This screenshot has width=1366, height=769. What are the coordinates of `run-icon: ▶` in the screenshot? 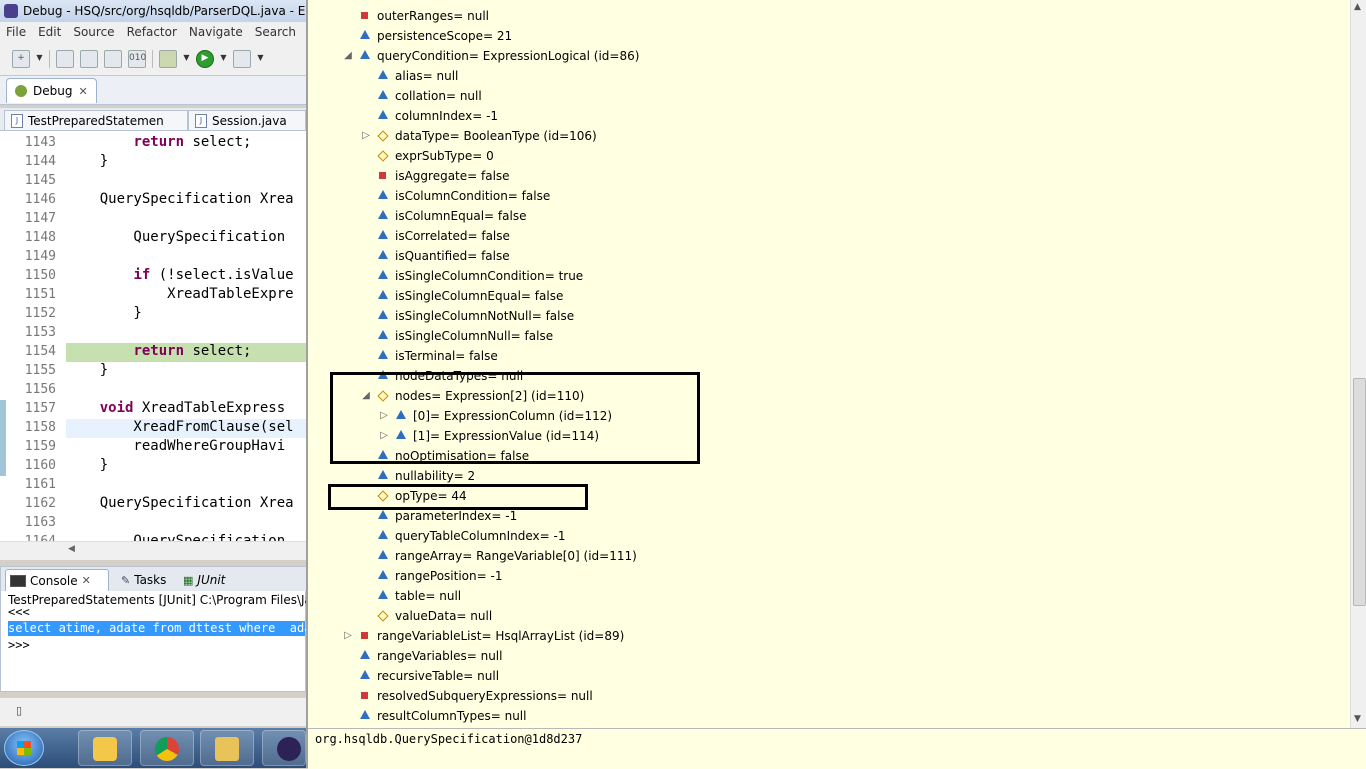 It's located at (205, 58).